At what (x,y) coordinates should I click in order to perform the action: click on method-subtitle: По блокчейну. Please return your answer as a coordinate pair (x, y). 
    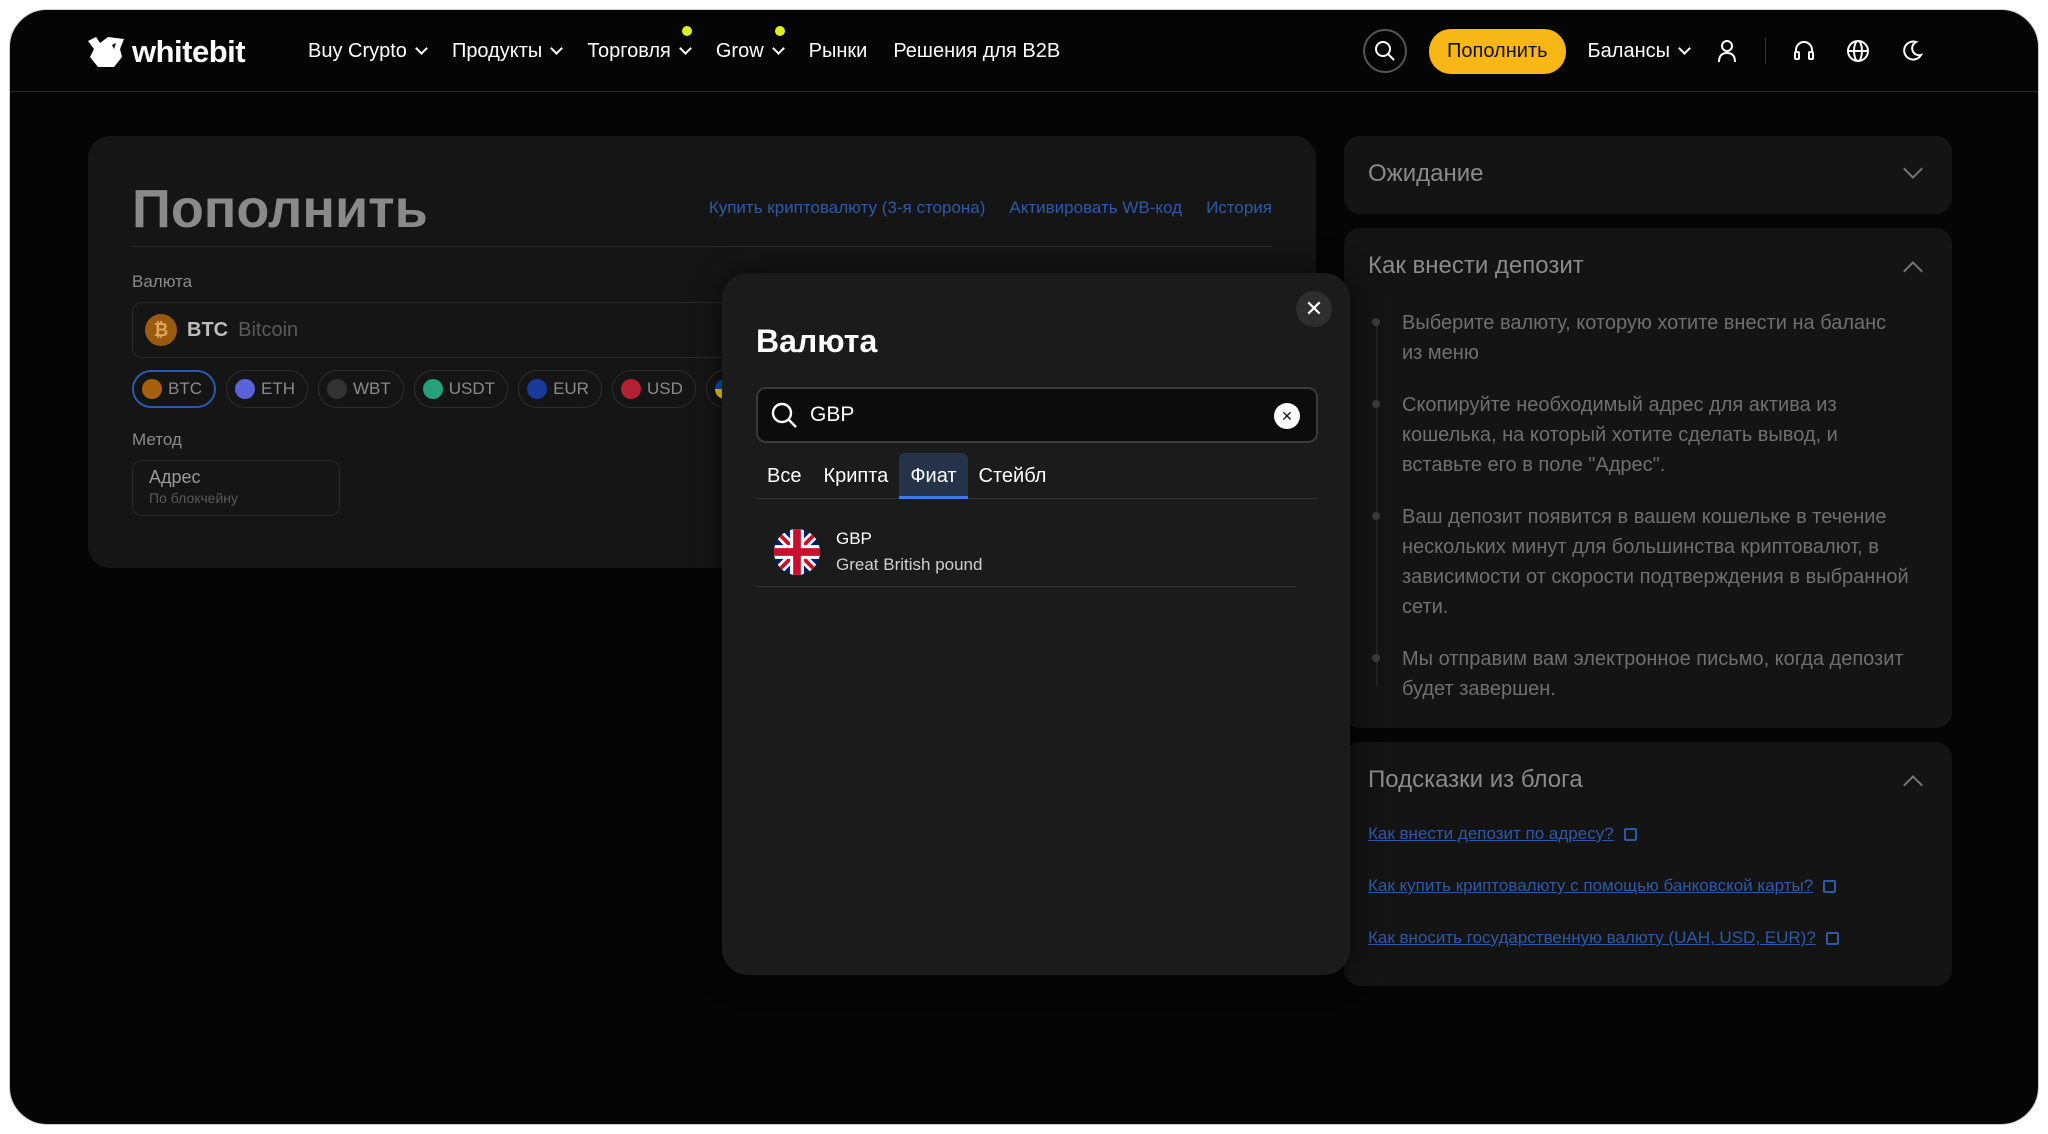
    Looking at the image, I should click on (193, 498).